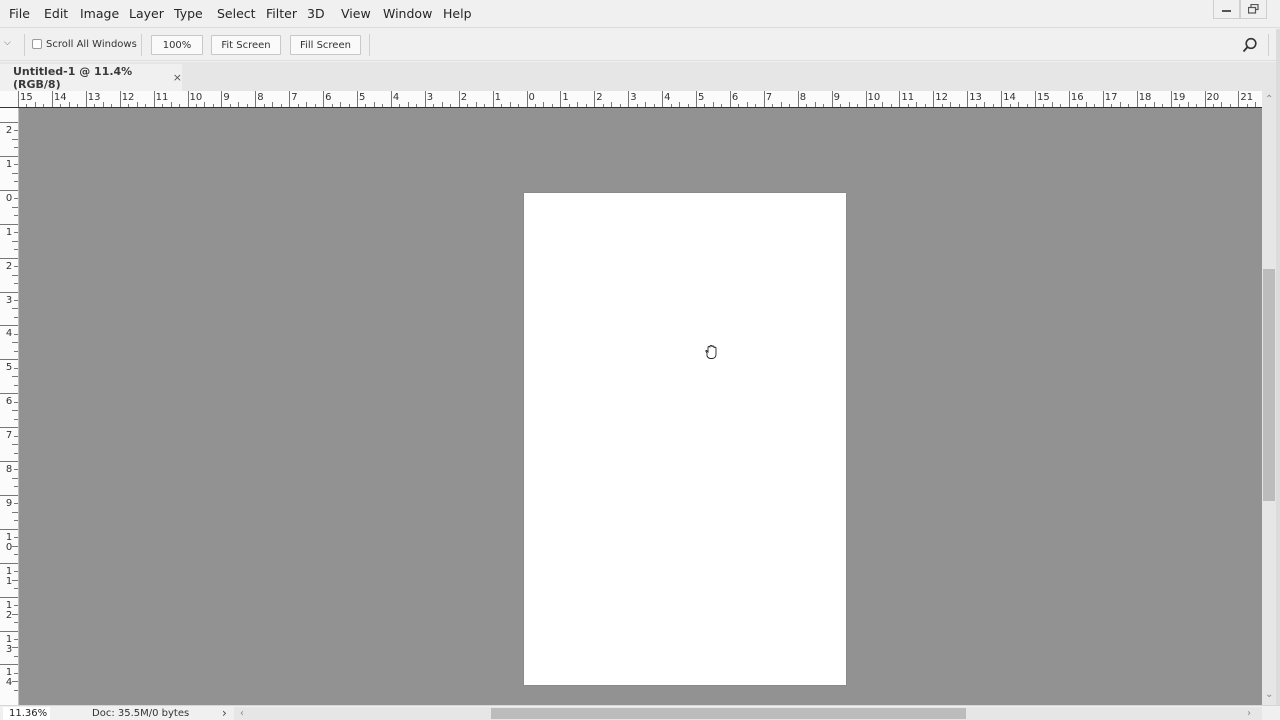  Describe the element at coordinates (236, 13) in the screenshot. I see `menu-select: Select` at that location.